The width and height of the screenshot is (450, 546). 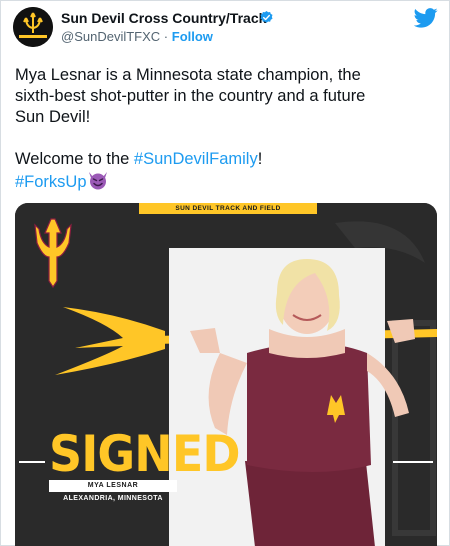 What do you see at coordinates (97, 181) in the screenshot?
I see `smiling-devil-emoji-icon` at bounding box center [97, 181].